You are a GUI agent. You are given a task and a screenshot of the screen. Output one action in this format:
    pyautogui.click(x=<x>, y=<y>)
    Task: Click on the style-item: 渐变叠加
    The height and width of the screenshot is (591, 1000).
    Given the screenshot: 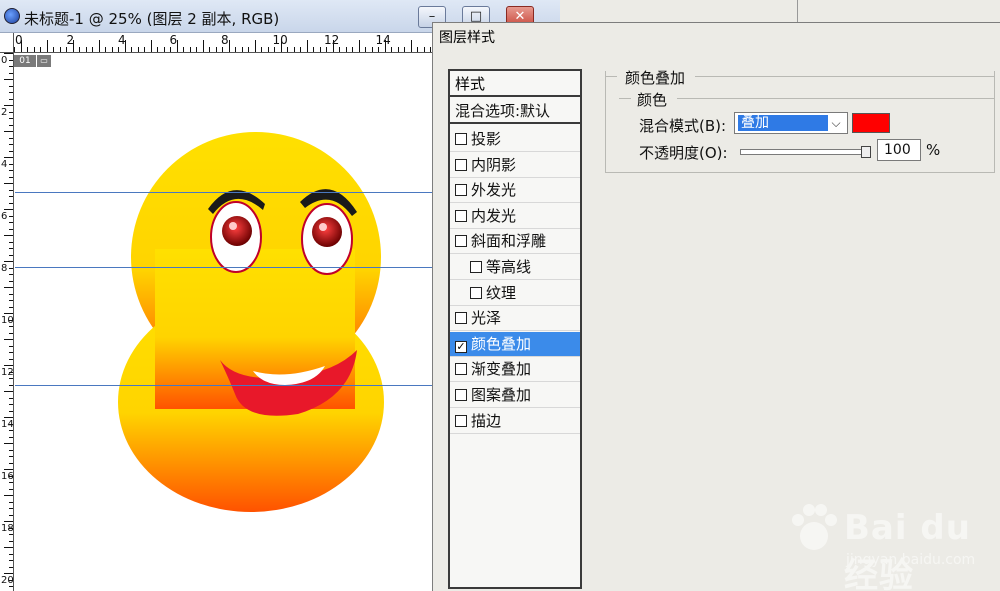 What is the action you would take?
    pyautogui.click(x=515, y=370)
    